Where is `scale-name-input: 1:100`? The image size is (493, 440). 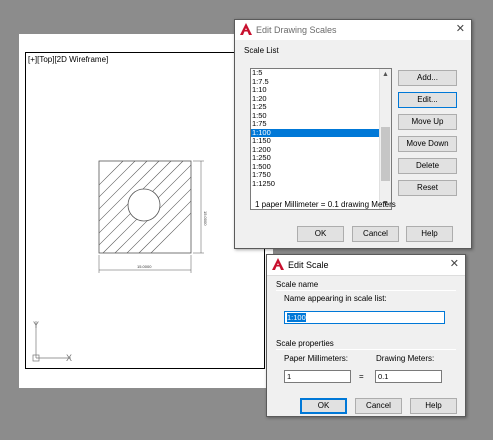
scale-name-input: 1:100 is located at coordinates (364, 317).